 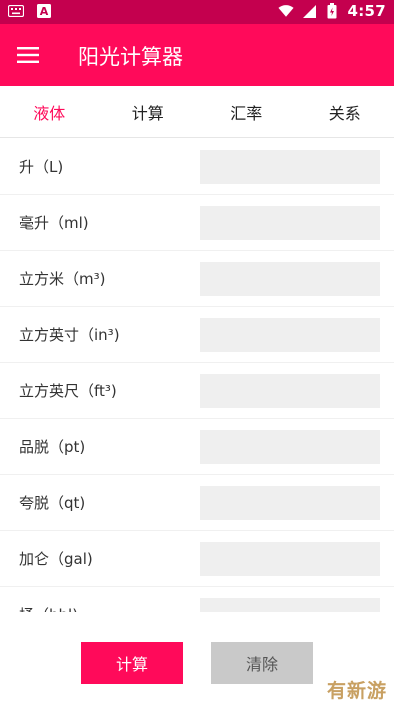 I want to click on tab-calculate: 计算, so click(x=148, y=111).